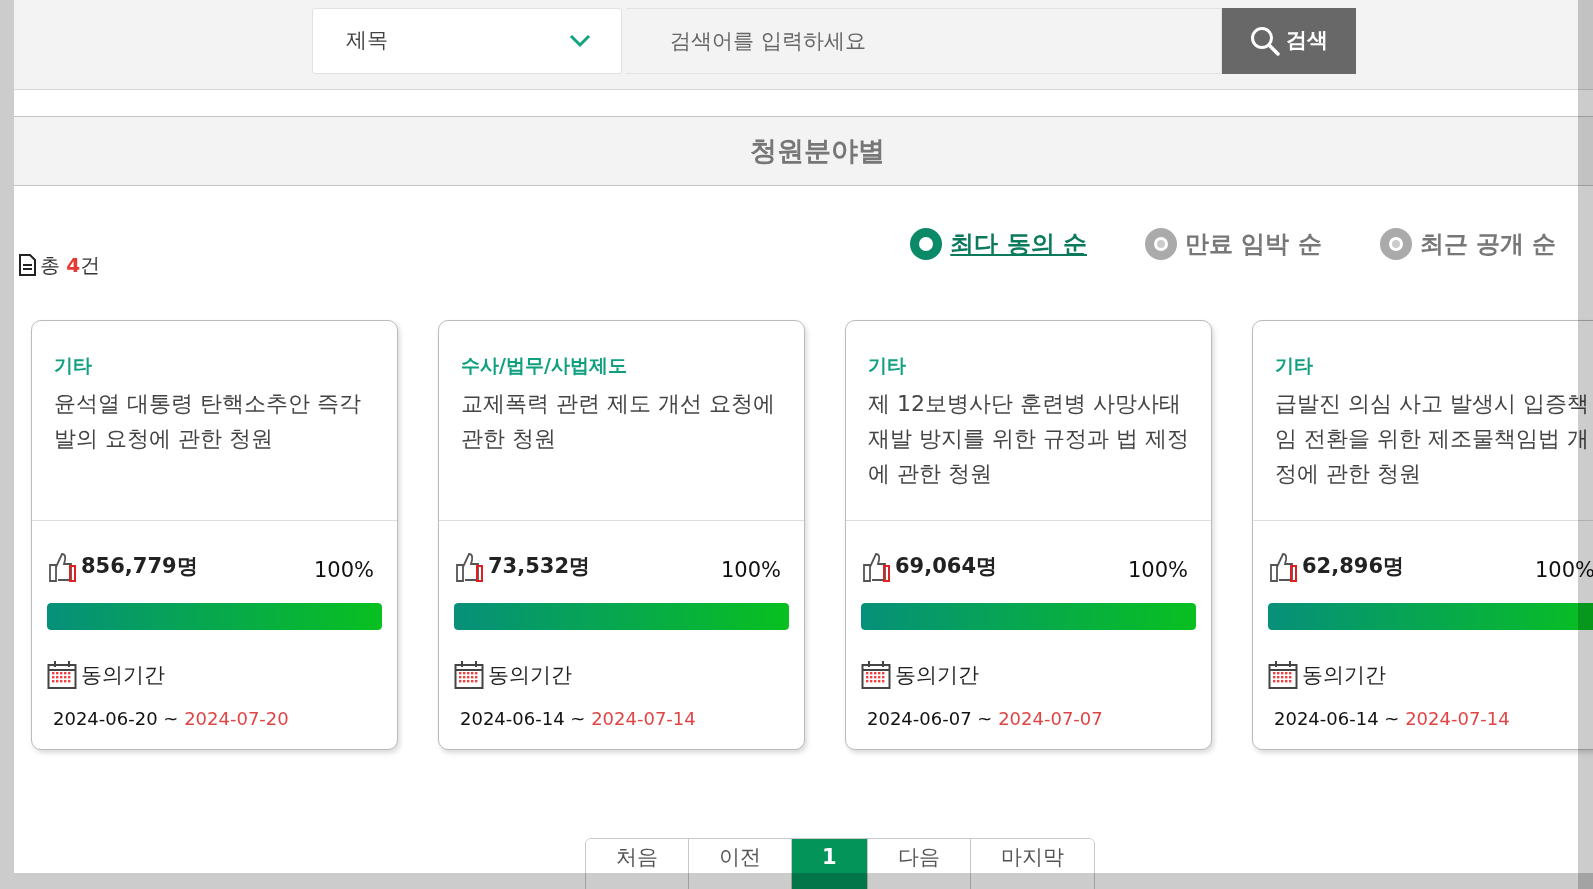  I want to click on petition-card: 기타 제 12보병사단 훈련병 사망사태 재발 방지를 위한 규정과 법 제정에 관한 청원 69,064명 100% 동의기간 2024-06-07 ~ 2024-07-07, so click(1028, 535).